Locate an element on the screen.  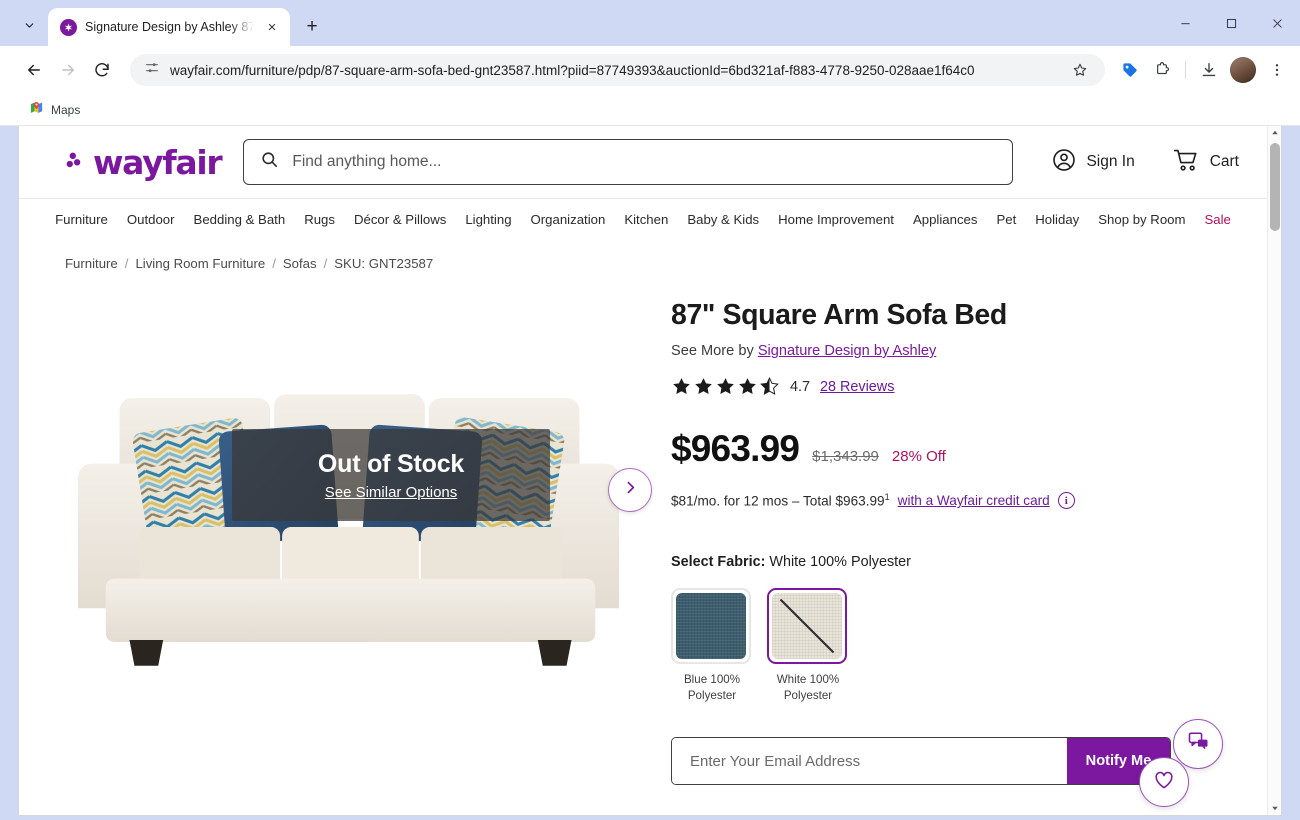
window-controls is located at coordinates (1231, 23).